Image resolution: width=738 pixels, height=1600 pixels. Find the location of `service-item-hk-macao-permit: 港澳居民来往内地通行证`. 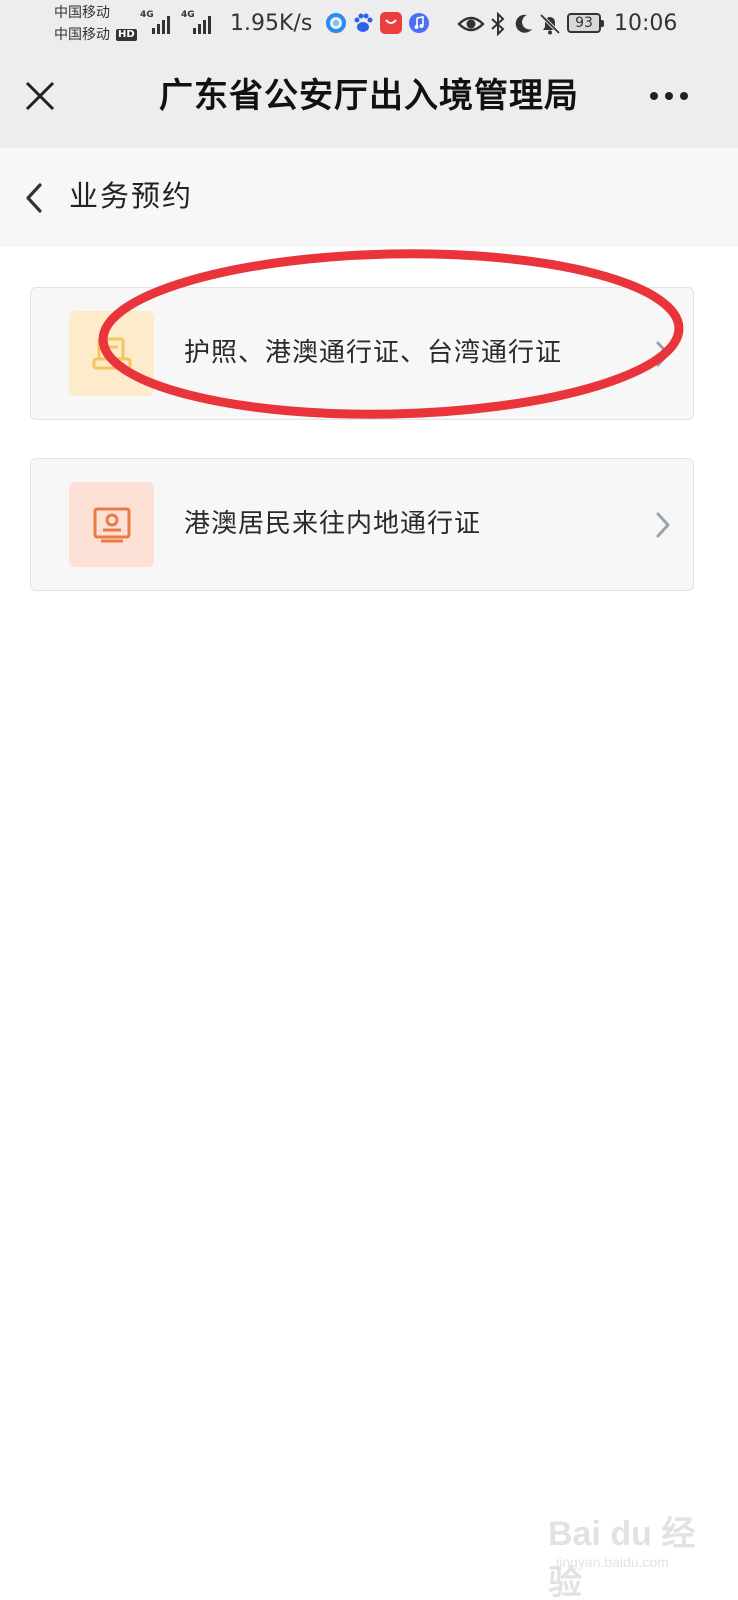

service-item-hk-macao-permit: 港澳居民来往内地通行证 is located at coordinates (362, 524).